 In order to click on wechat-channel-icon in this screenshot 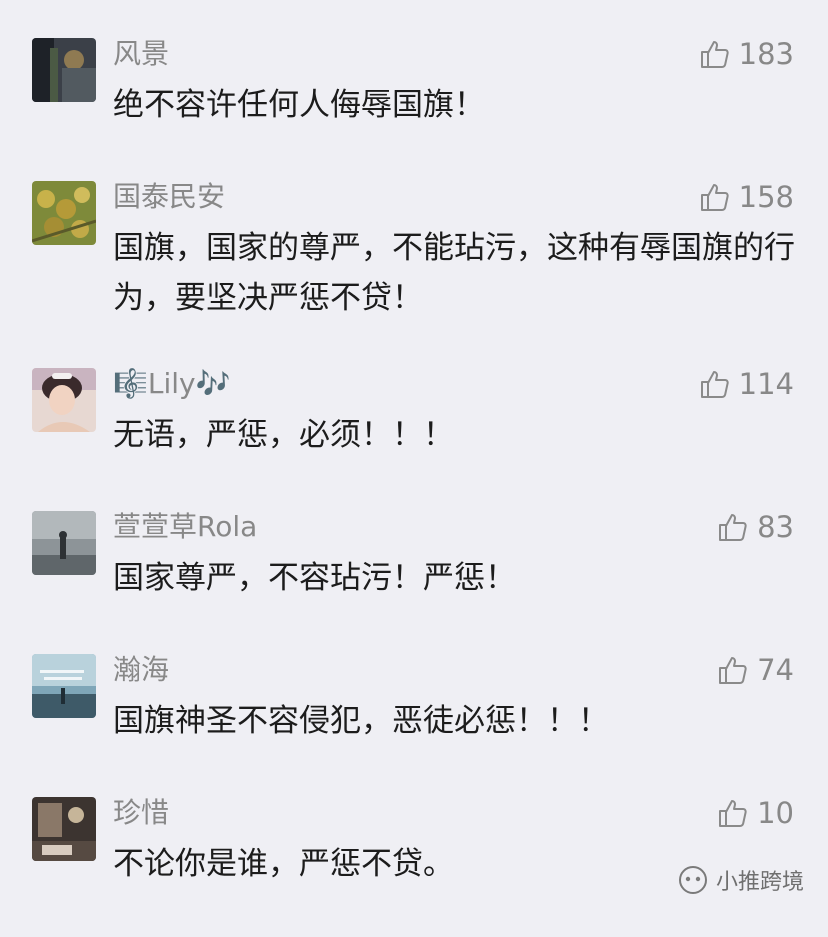, I will do `click(693, 880)`.